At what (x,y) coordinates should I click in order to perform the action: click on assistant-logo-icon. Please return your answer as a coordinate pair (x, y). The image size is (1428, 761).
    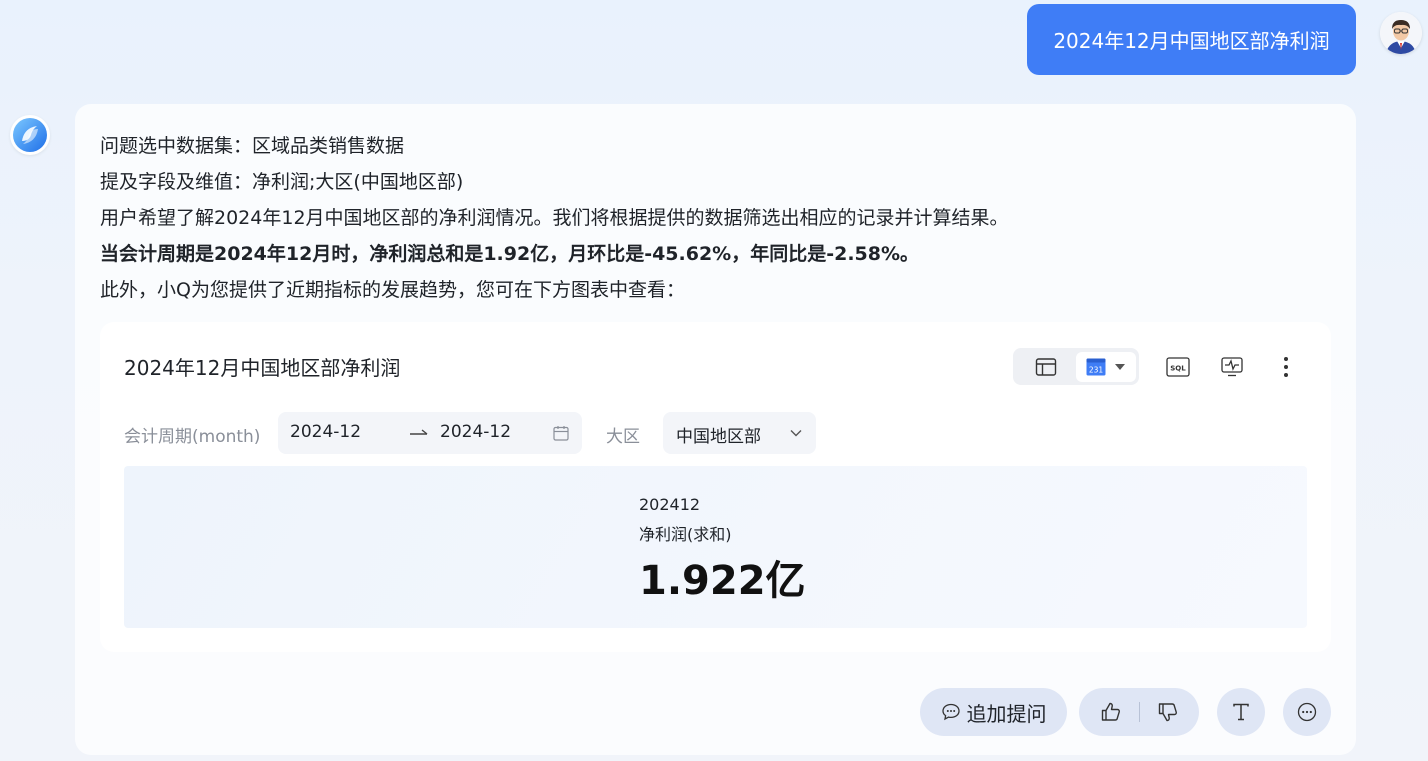
    Looking at the image, I should click on (30, 135).